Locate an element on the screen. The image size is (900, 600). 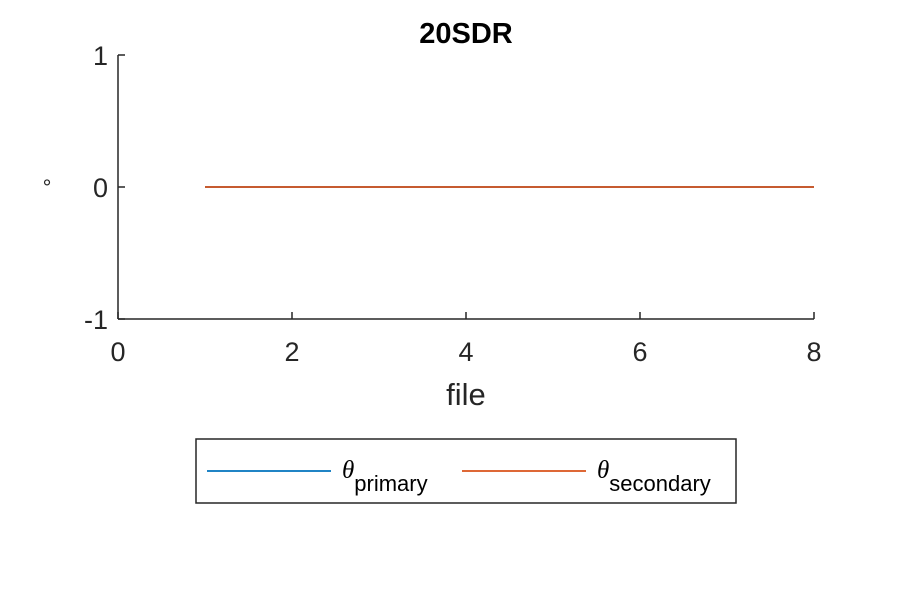
legend: θprimary θsecondary is located at coordinates (466, 471).